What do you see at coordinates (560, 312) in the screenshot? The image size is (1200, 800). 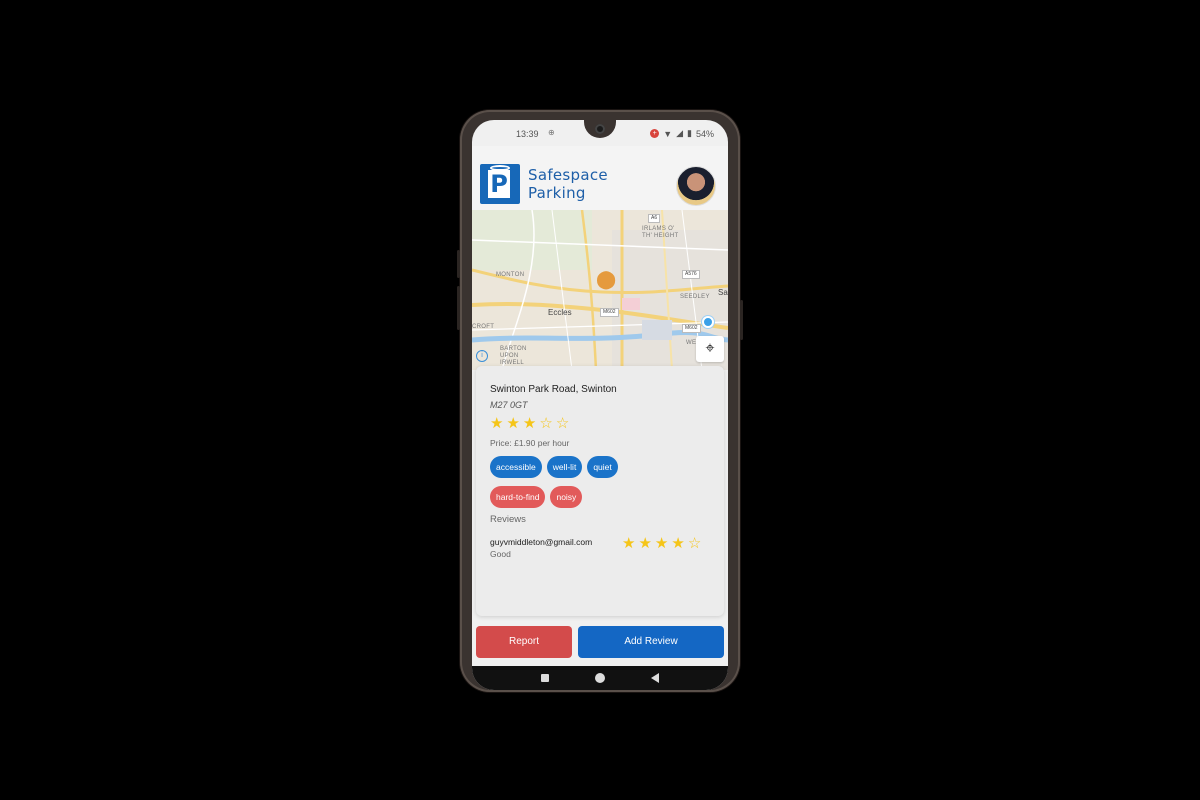 I see `map-label-eccles: Eccles` at bounding box center [560, 312].